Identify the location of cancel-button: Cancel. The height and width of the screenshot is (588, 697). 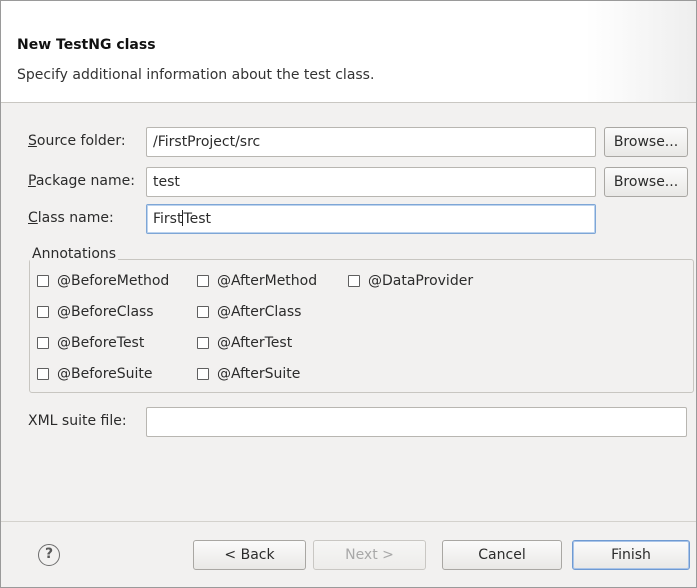
(502, 555).